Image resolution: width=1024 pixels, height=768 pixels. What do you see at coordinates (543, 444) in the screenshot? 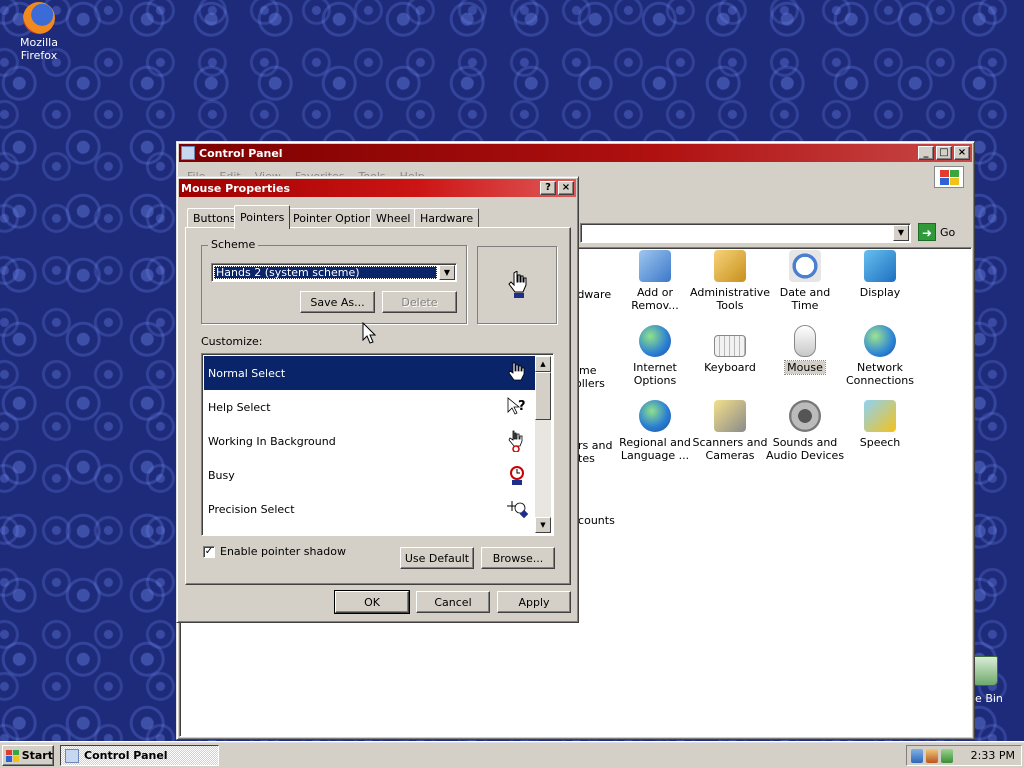
I see `list-scrollbar: ▲ ▼` at bounding box center [543, 444].